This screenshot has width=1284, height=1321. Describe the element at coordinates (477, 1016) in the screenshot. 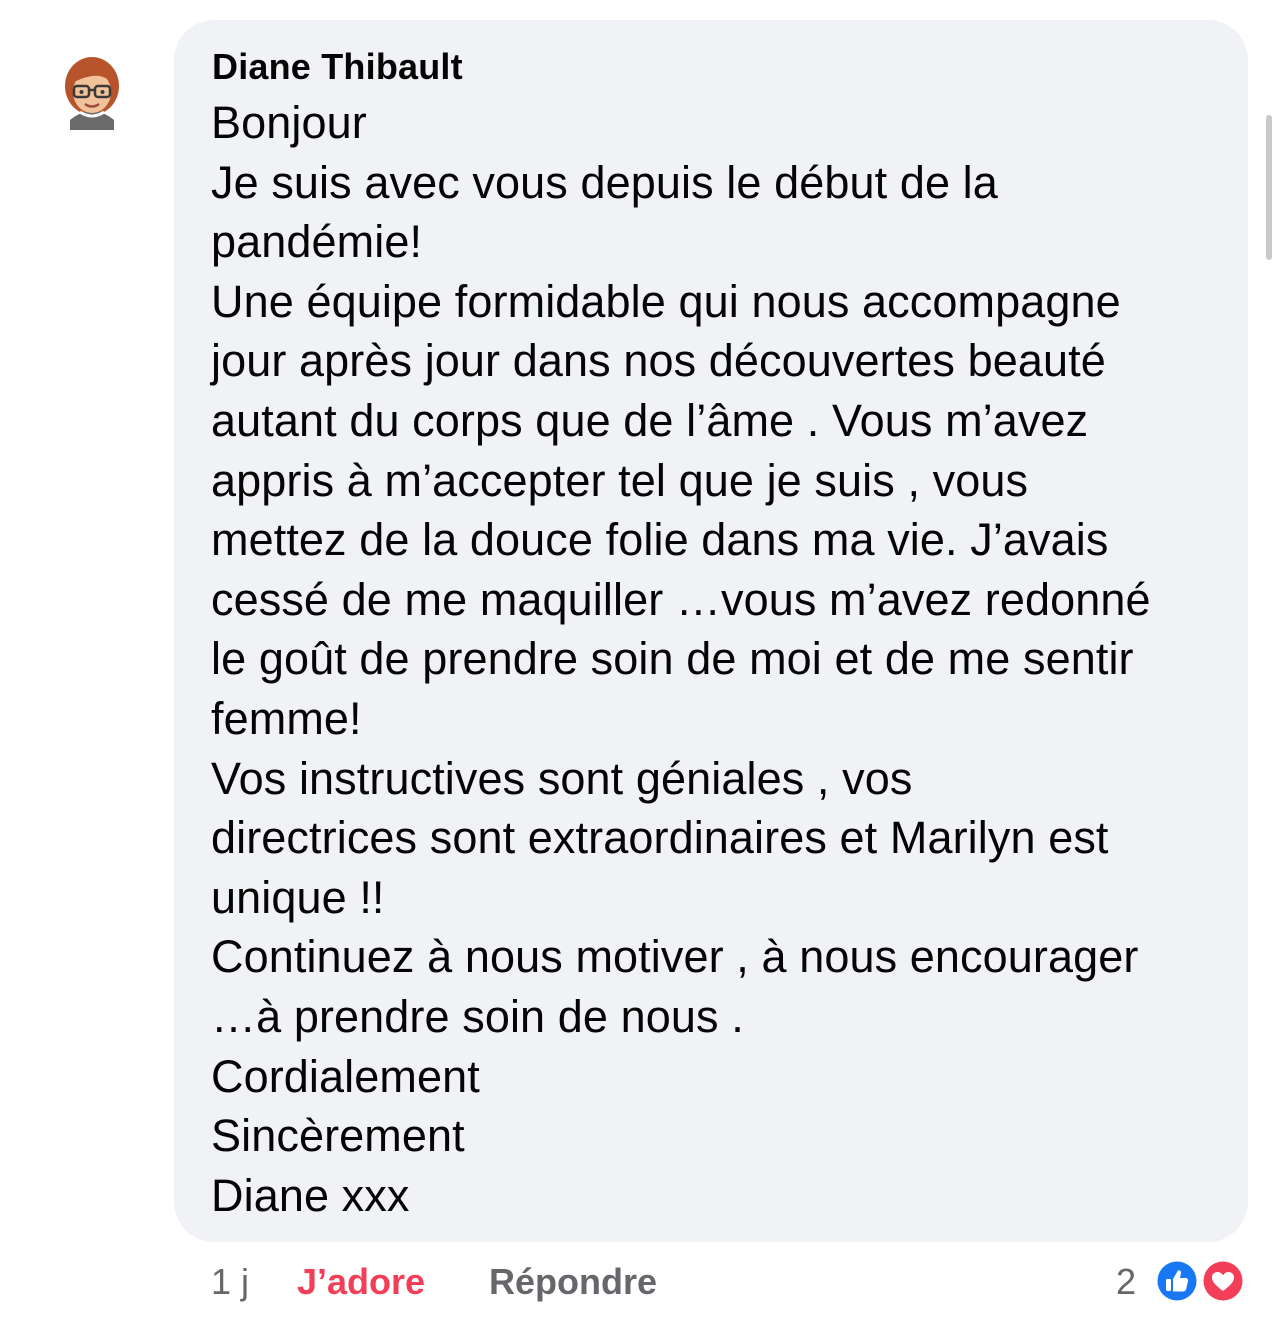

I see `comment-line: …à prendre soin de nous .` at that location.